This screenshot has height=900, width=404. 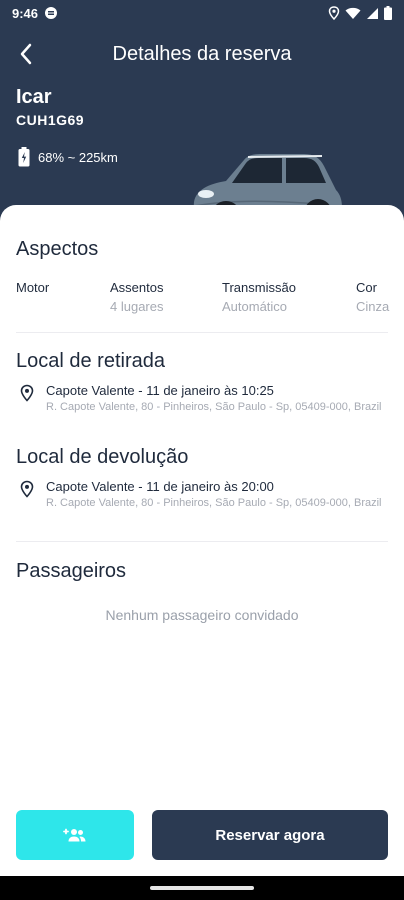 What do you see at coordinates (373, 306) in the screenshot?
I see `spec-value: Cinza` at bounding box center [373, 306].